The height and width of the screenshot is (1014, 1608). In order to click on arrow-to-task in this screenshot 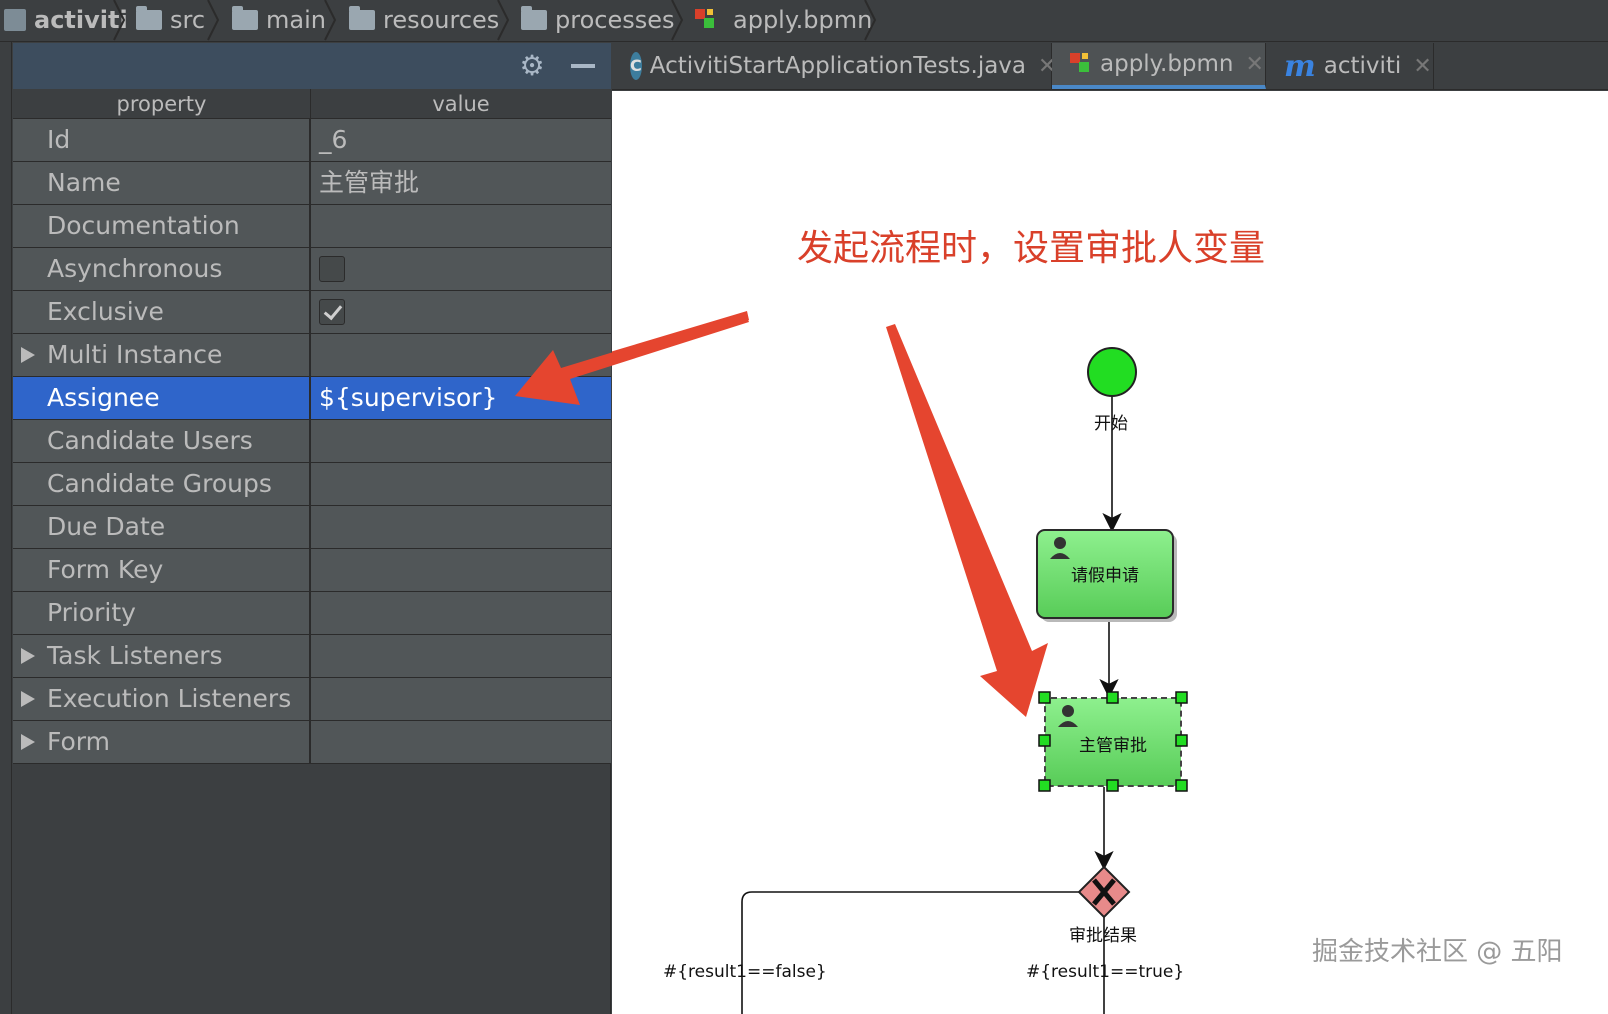, I will do `click(967, 520)`.